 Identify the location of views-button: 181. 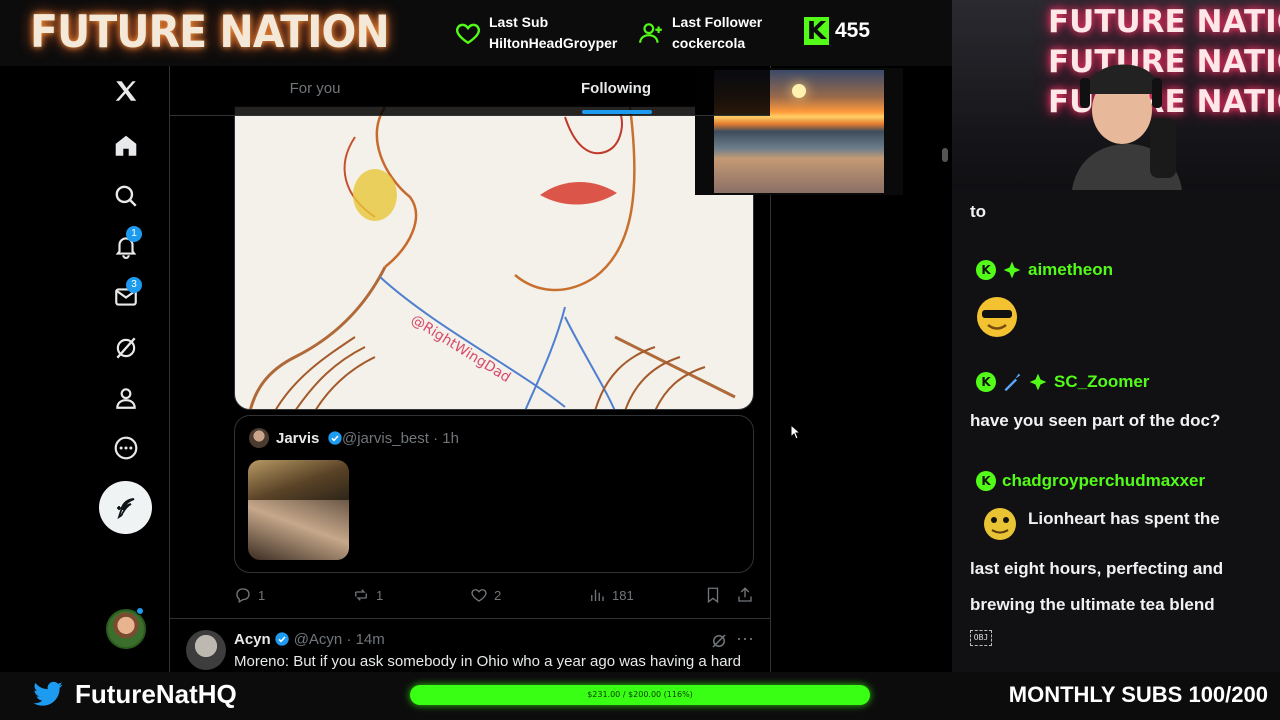
(611, 595).